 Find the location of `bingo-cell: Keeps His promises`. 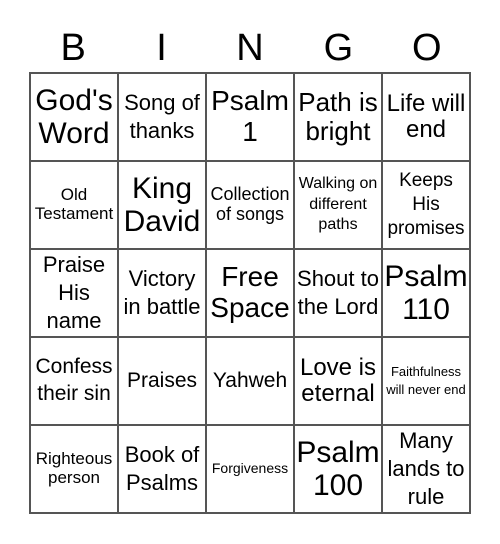

bingo-cell: Keeps His promises is located at coordinates (426, 205).